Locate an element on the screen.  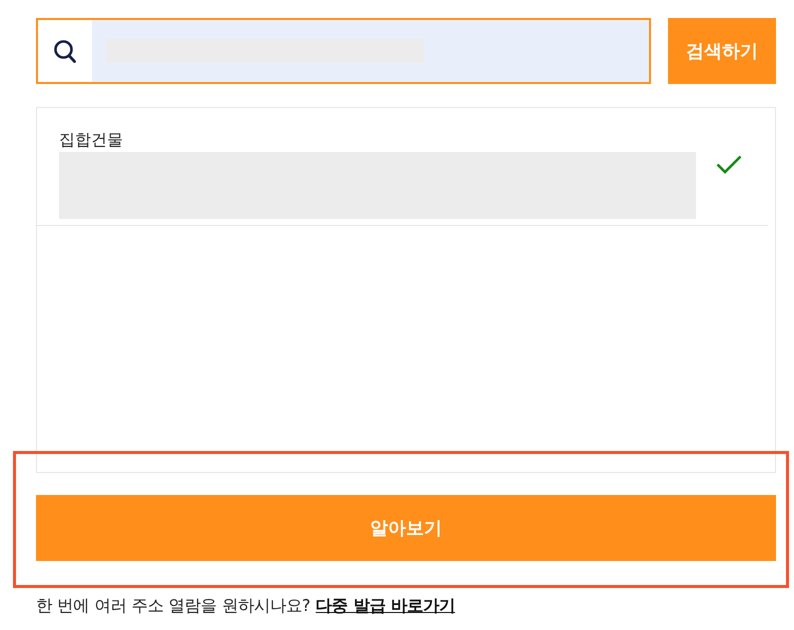
search-field is located at coordinates (343, 51).